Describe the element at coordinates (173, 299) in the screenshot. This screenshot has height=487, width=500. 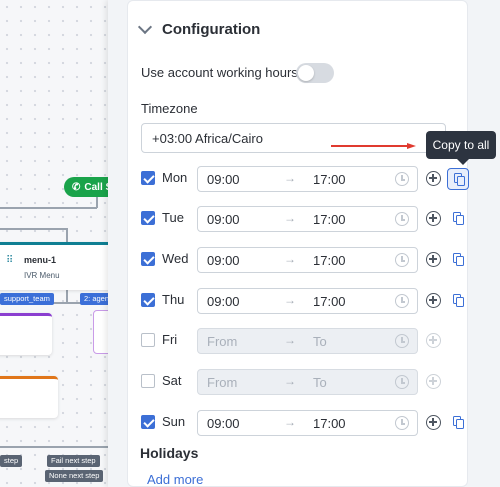
I see `day-name: Thu` at that location.